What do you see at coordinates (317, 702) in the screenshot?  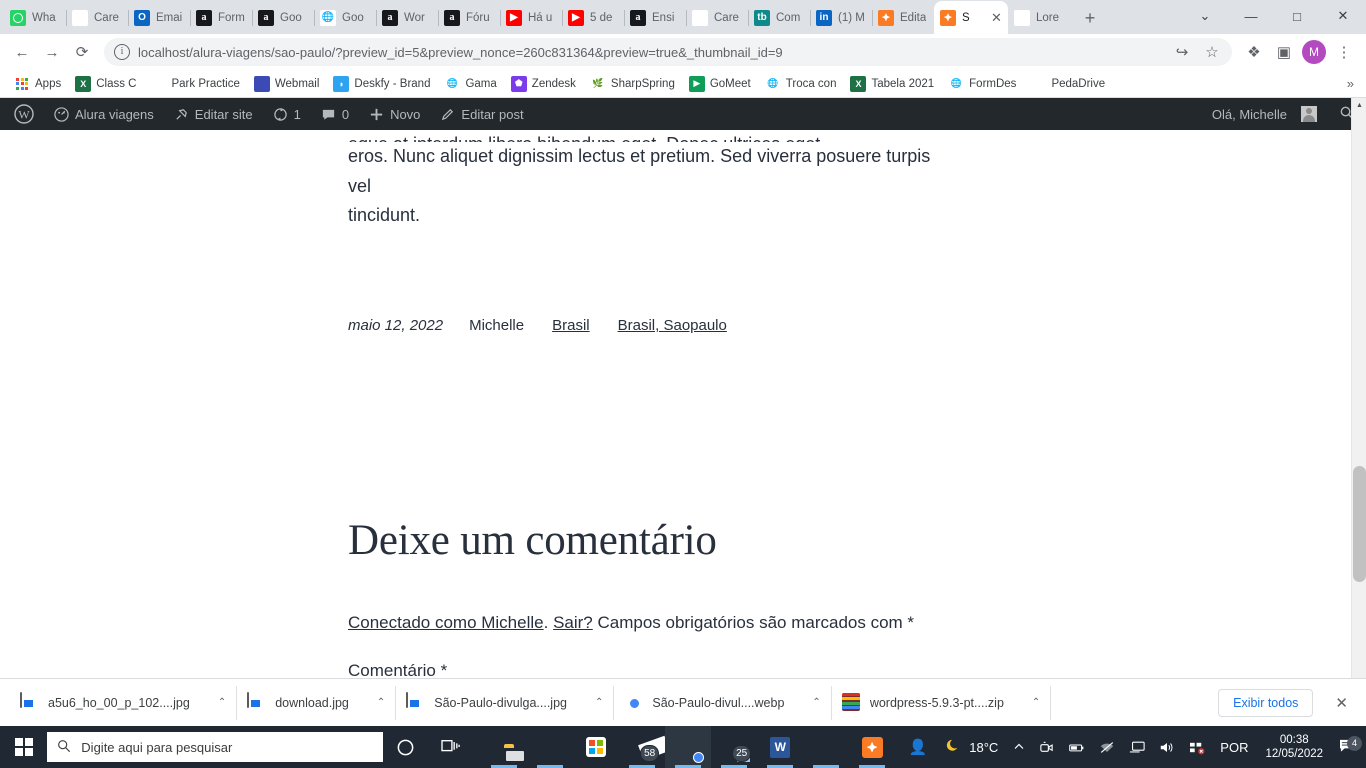 I see `download-item: download.jpg ⌃` at bounding box center [317, 702].